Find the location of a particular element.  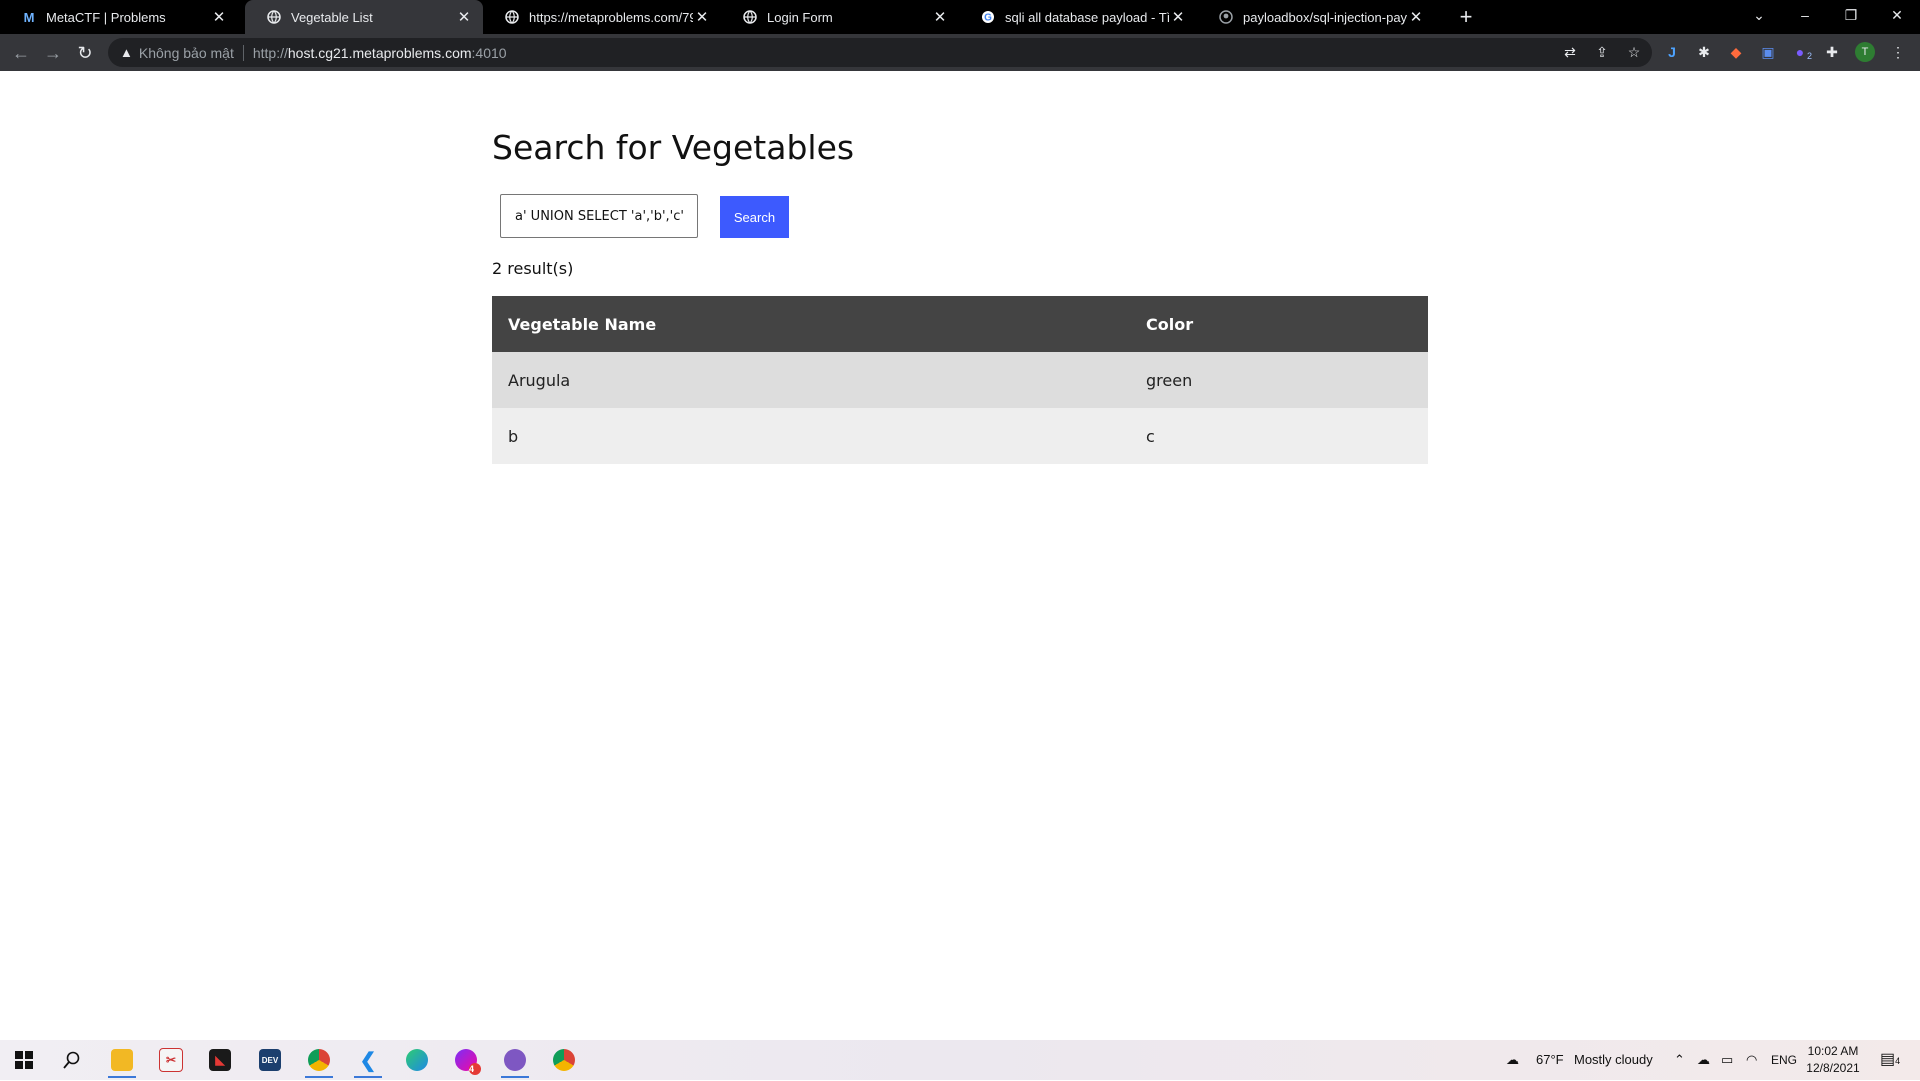

tab-login-form: Login Form ✕ is located at coordinates (840, 17).